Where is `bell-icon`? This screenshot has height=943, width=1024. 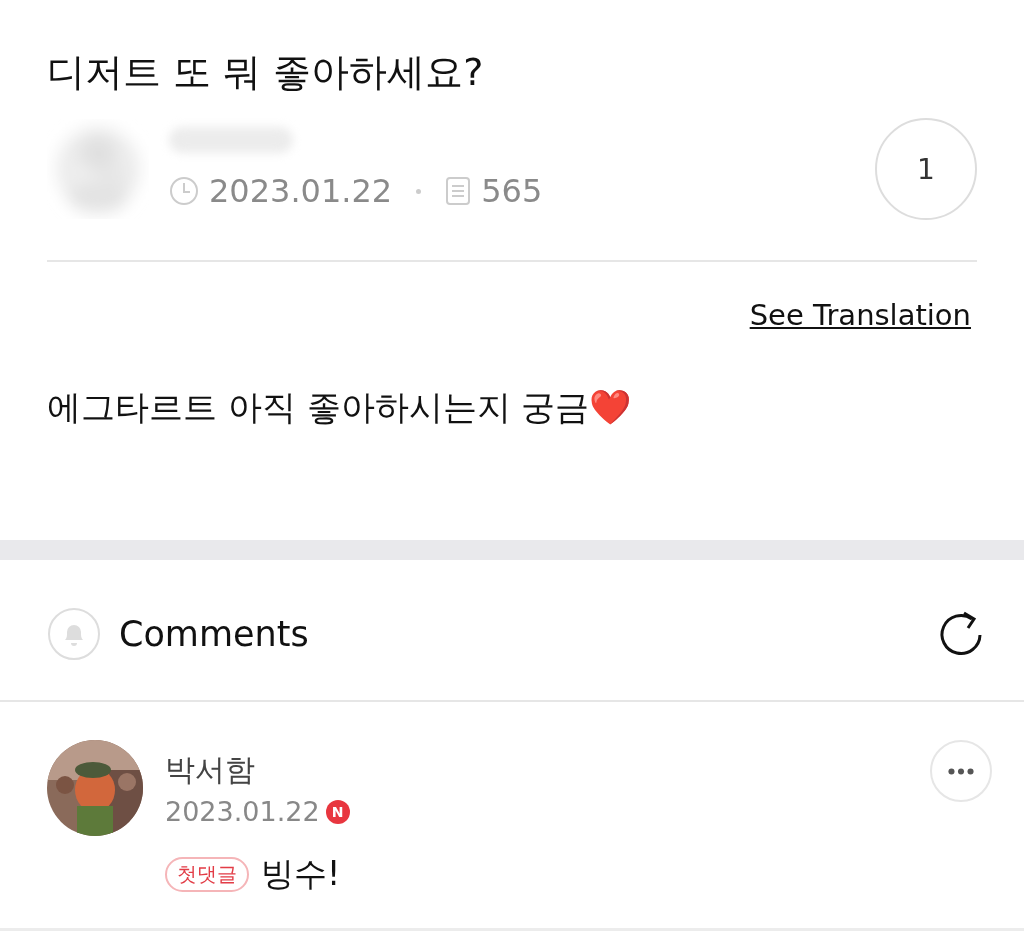
bell-icon is located at coordinates (74, 634).